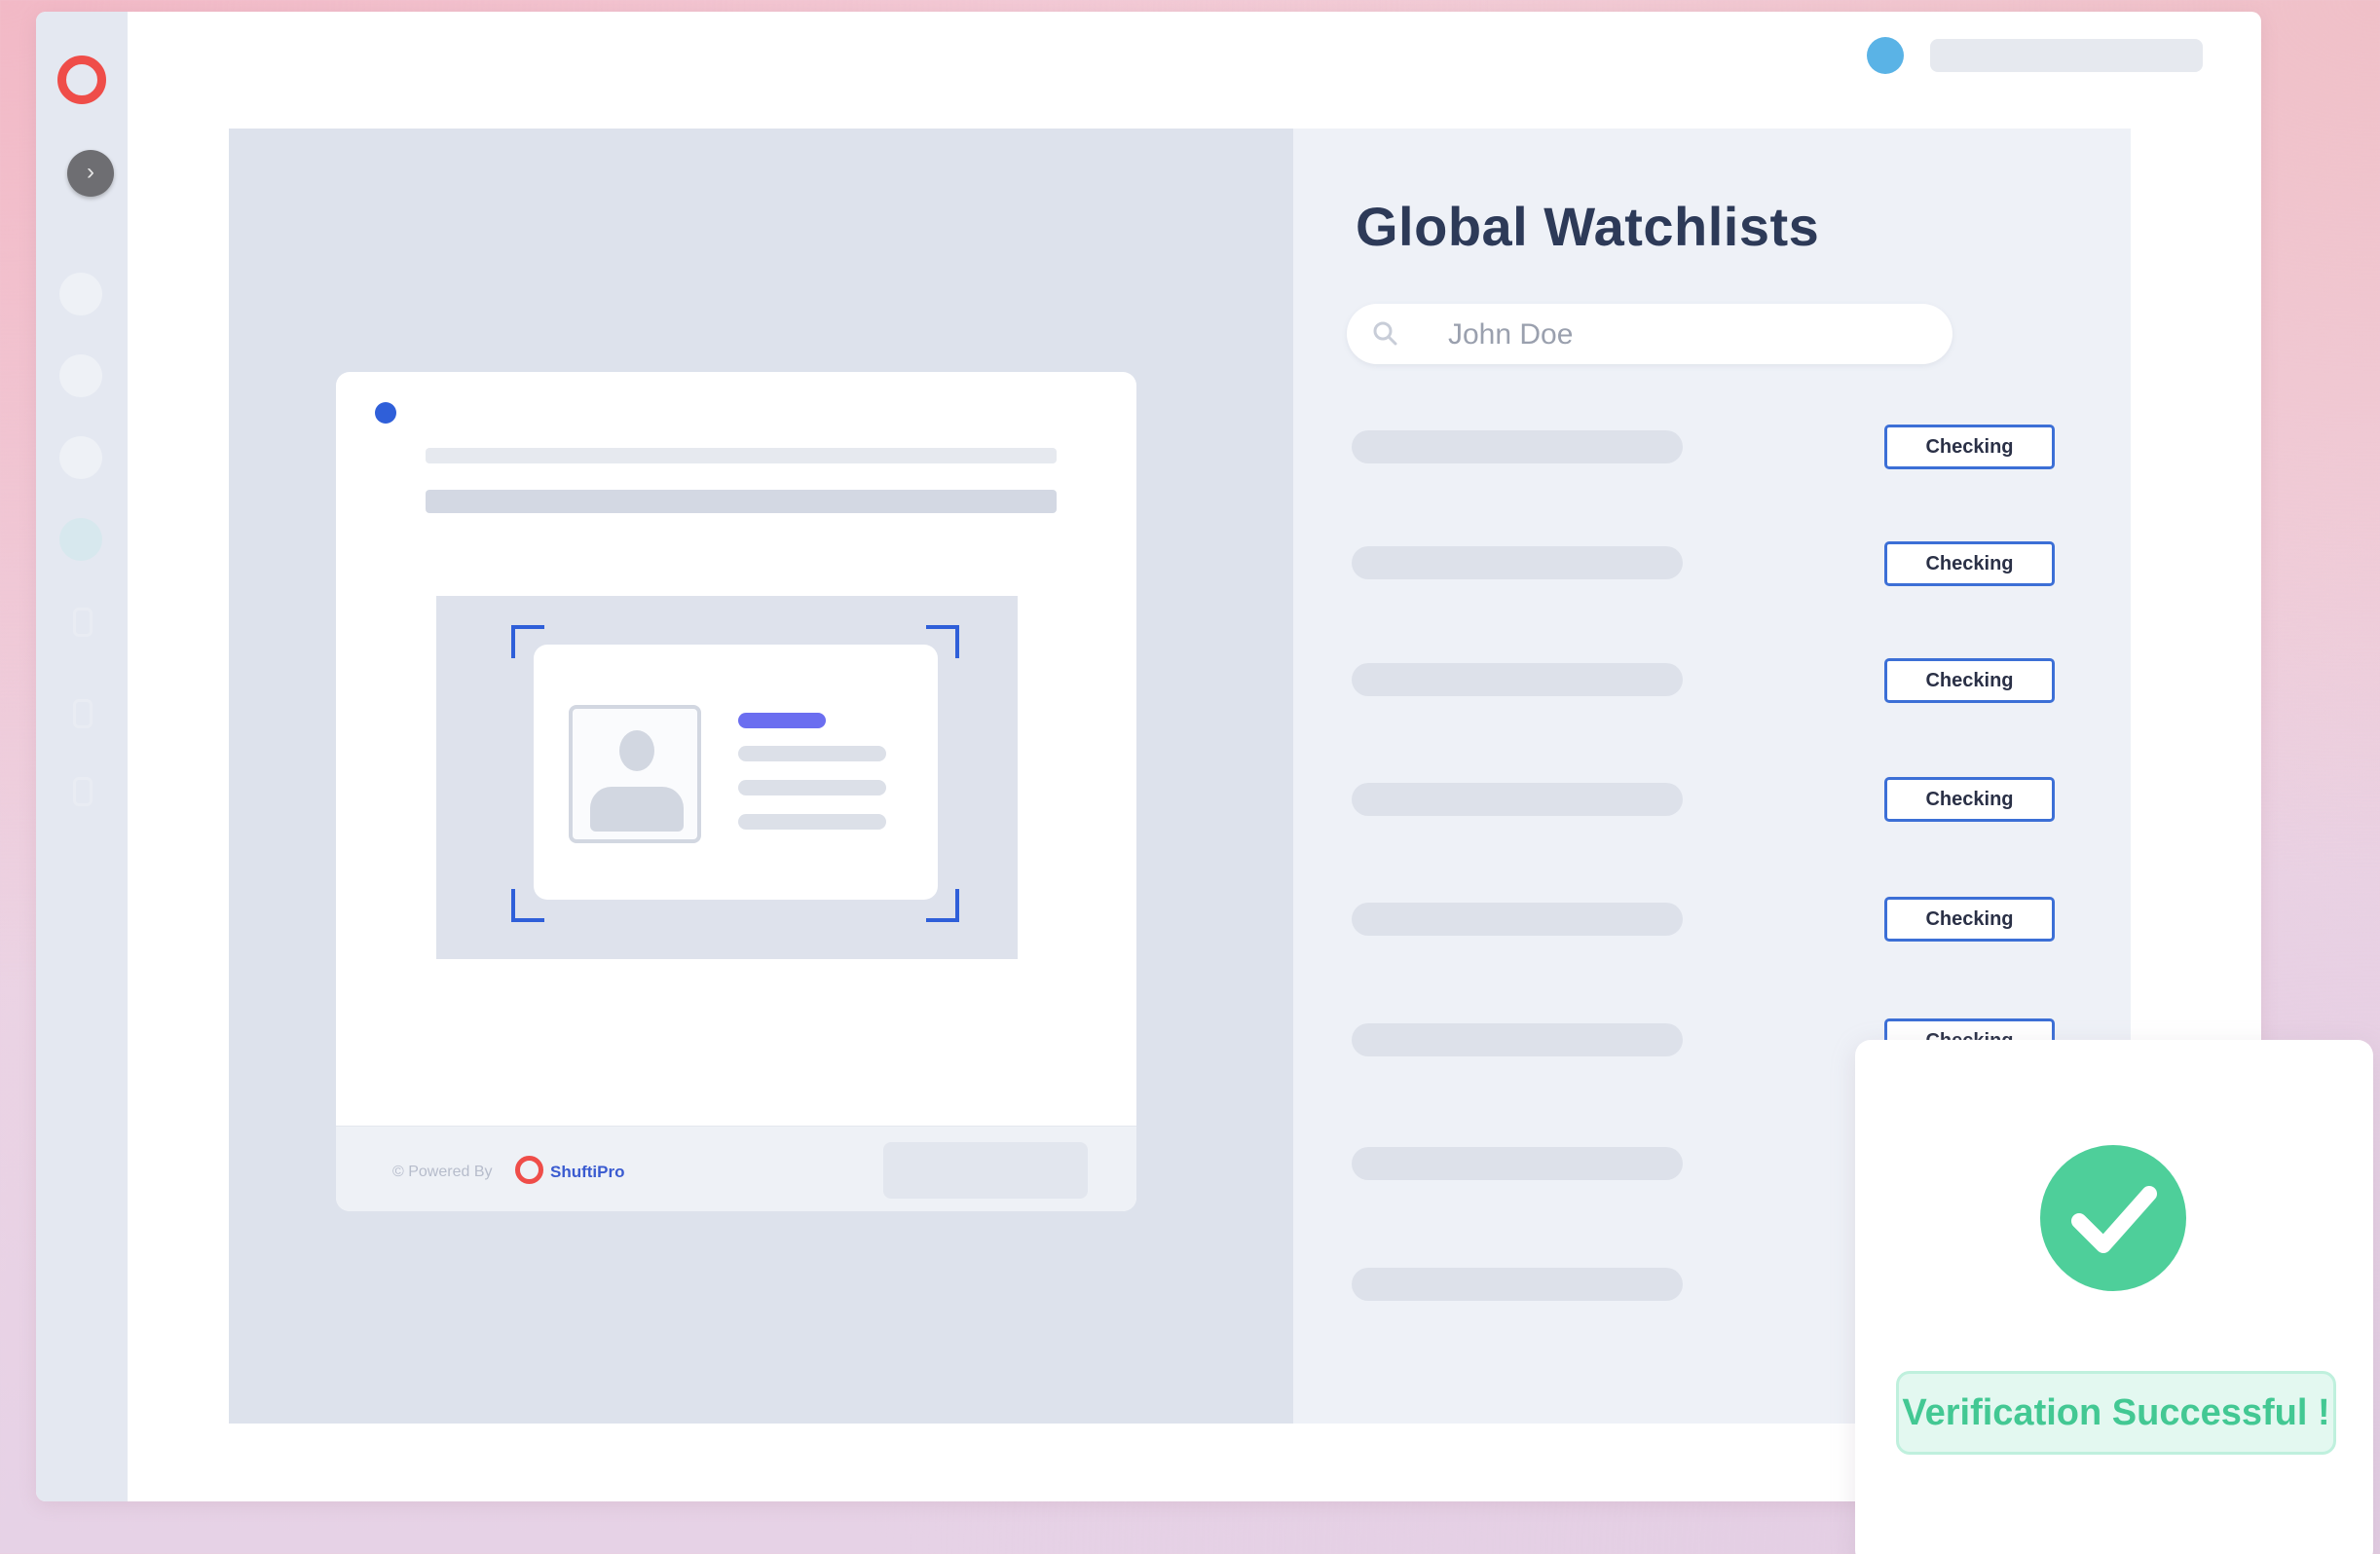 This screenshot has height=1554, width=2380. What do you see at coordinates (2113, 1218) in the screenshot?
I see `checkmark-icon` at bounding box center [2113, 1218].